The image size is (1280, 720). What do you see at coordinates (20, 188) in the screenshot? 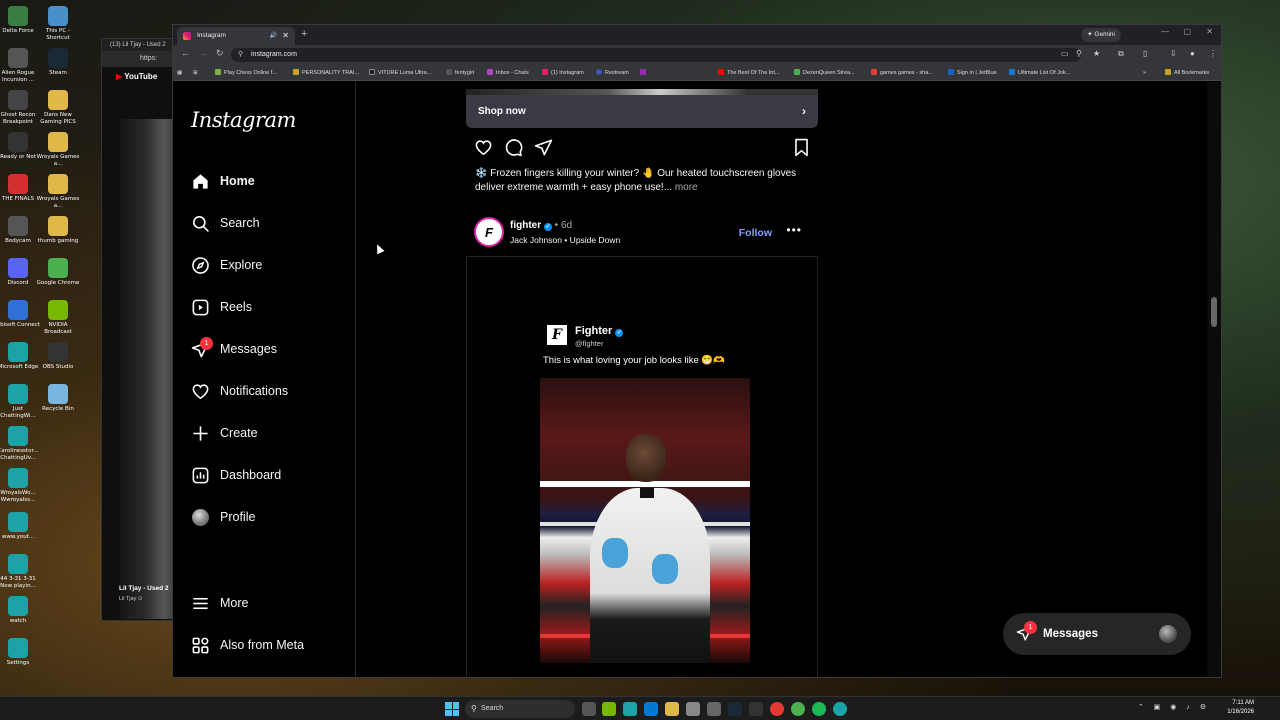
I see `desktop-icon: THE FINALS` at bounding box center [20, 188].